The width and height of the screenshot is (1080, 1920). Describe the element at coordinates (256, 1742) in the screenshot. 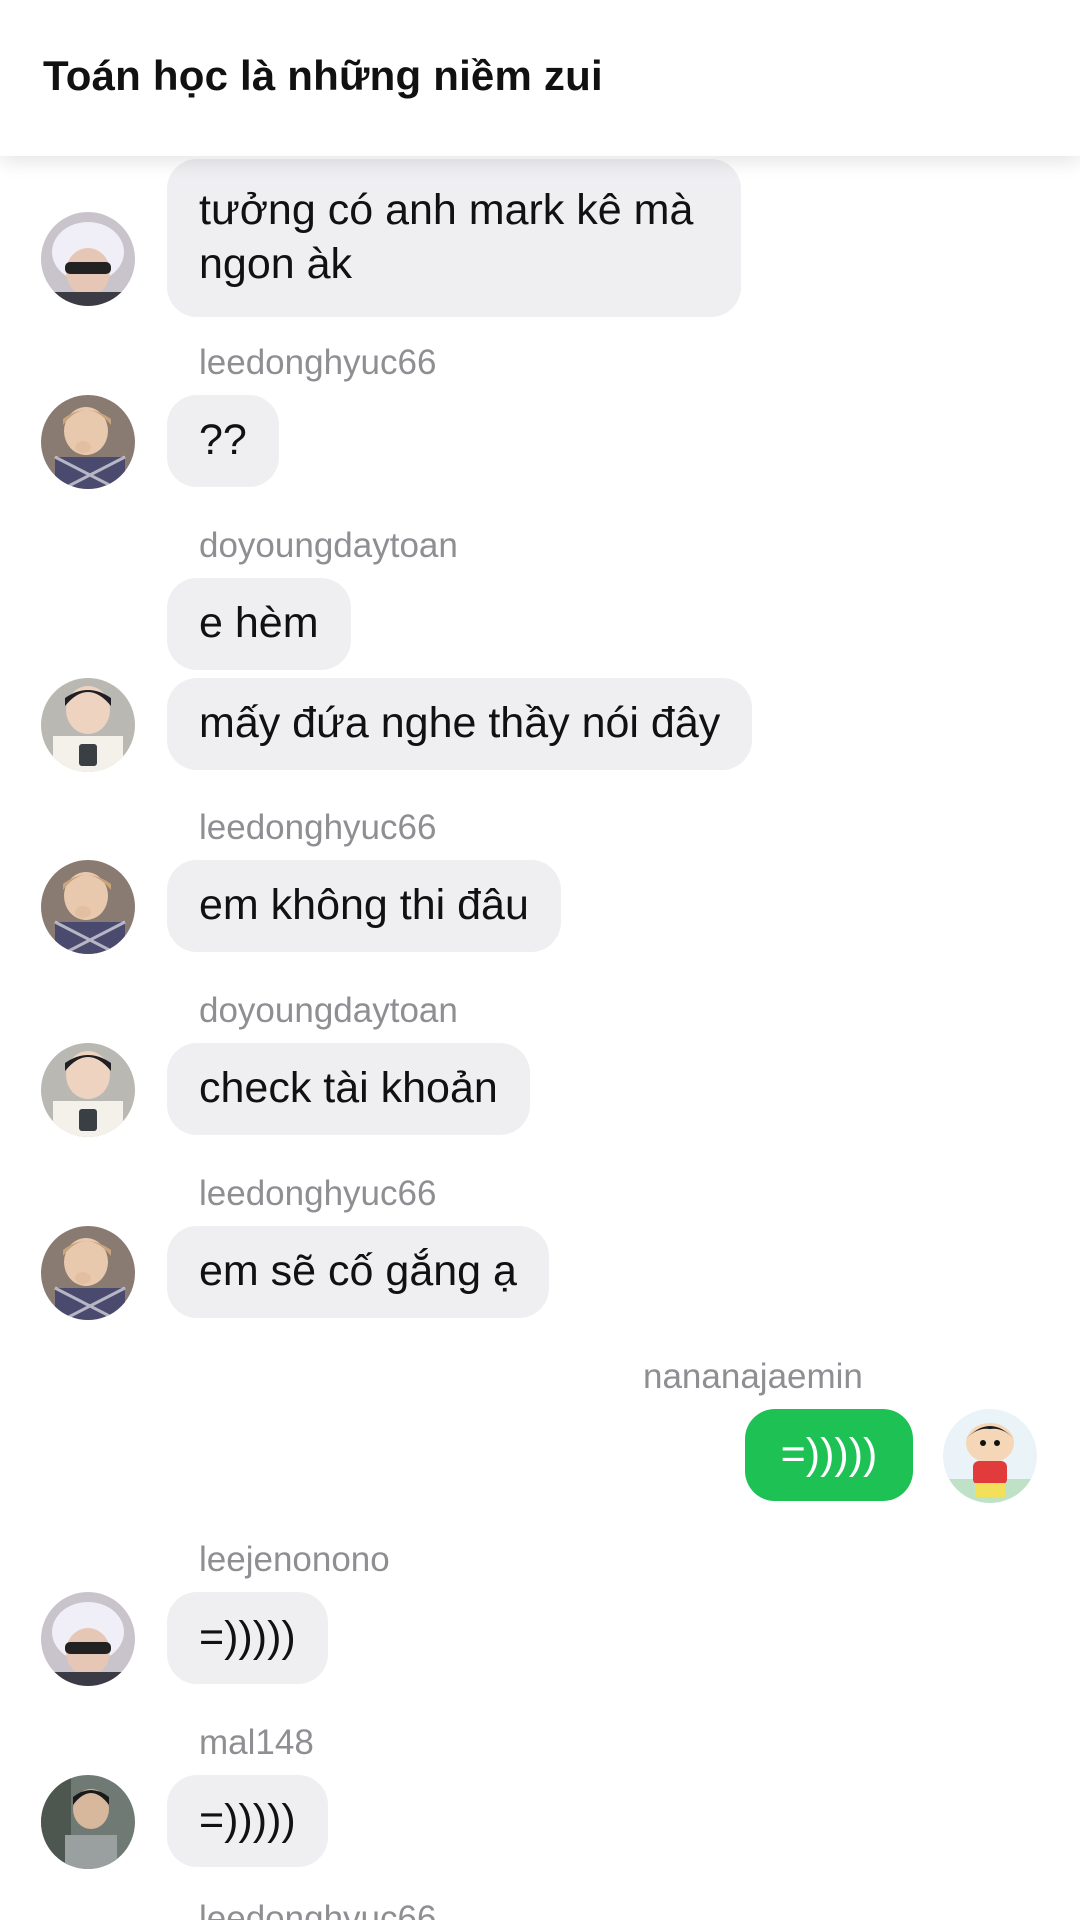

I see `sender-name: mal148` at that location.